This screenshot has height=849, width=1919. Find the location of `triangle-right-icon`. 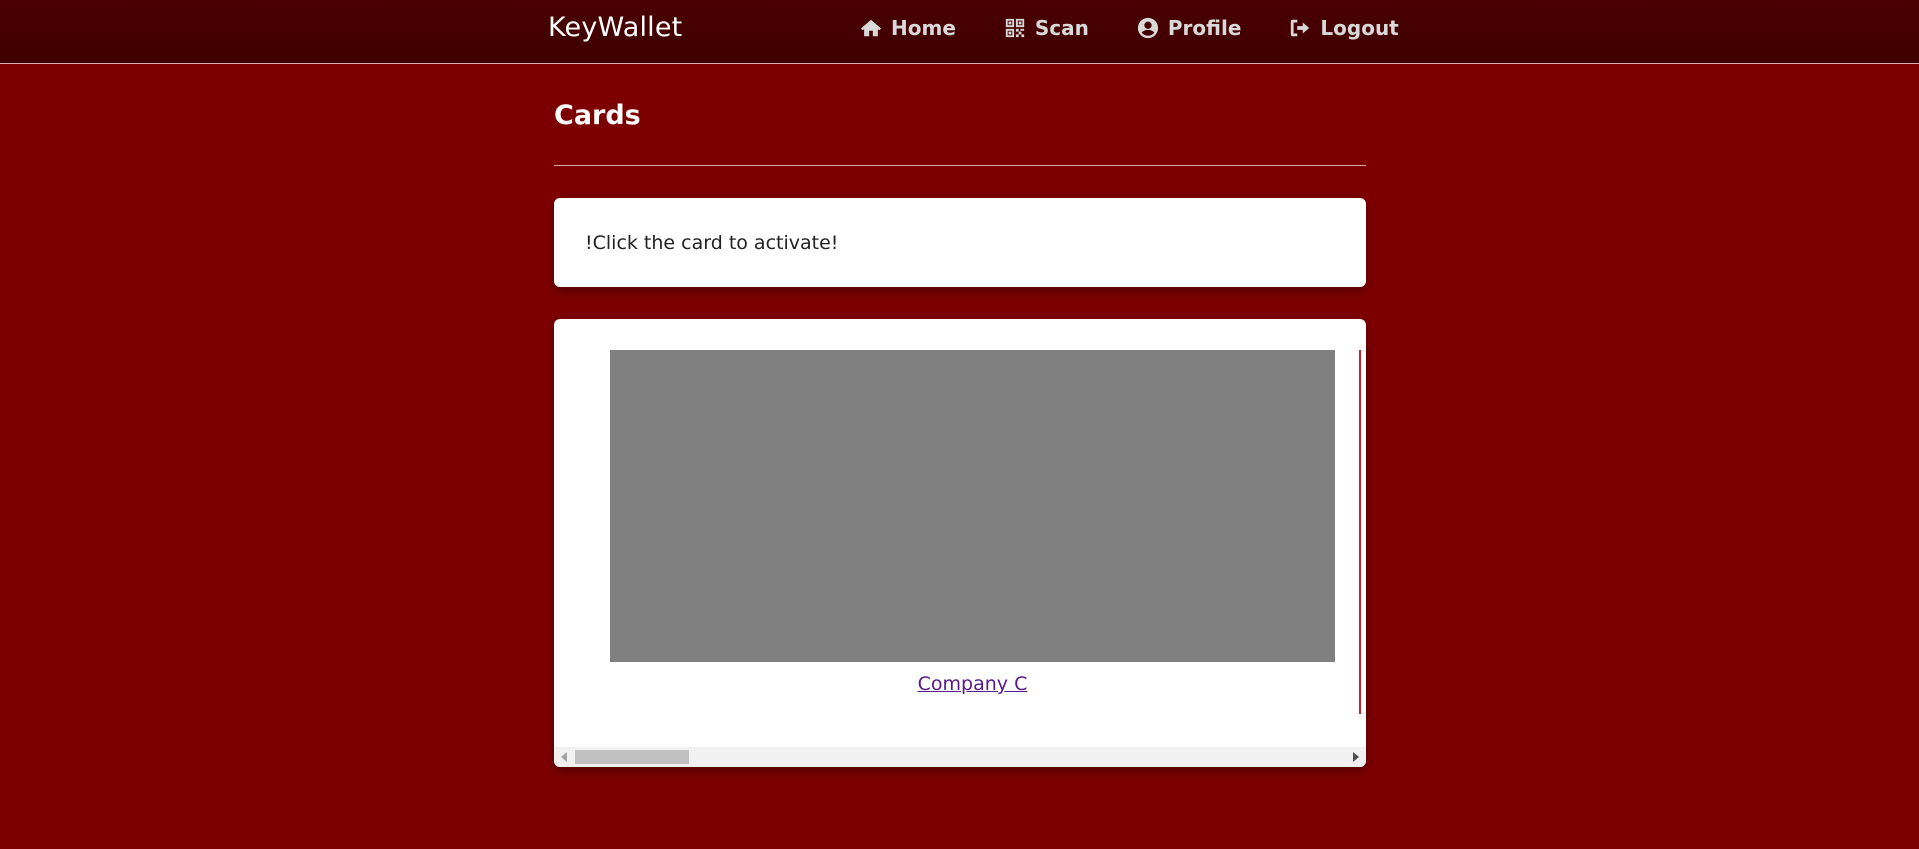

triangle-right-icon is located at coordinates (1356, 757).